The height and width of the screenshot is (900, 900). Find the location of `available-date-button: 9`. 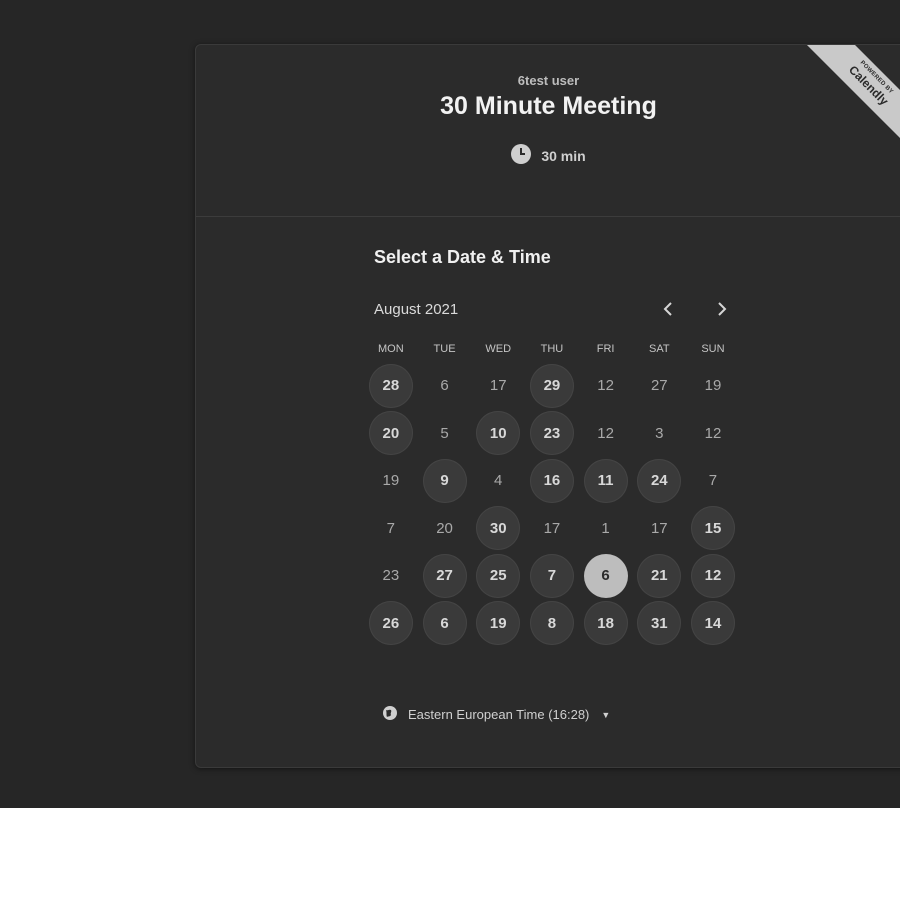

available-date-button: 9 is located at coordinates (444, 480).